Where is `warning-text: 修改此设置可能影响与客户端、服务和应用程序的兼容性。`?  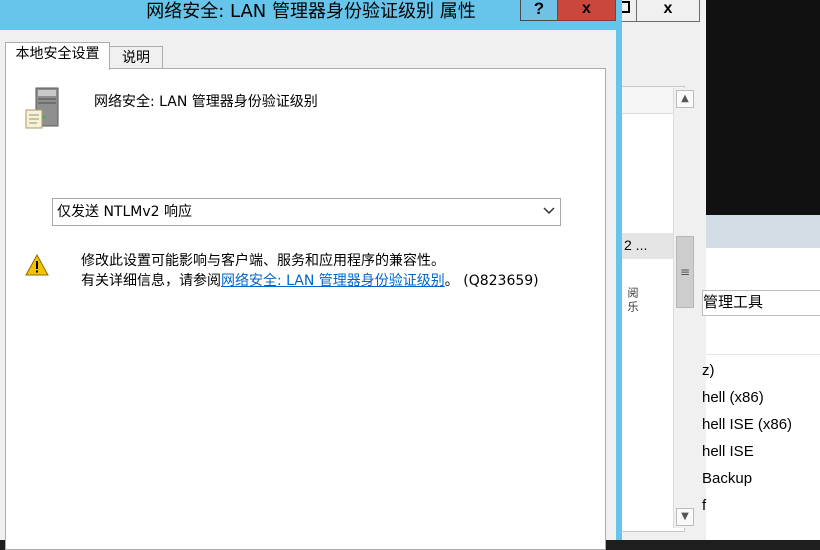 warning-text: 修改此设置可能影响与客户端、服务和应用程序的兼容性。 is located at coordinates (263, 261).